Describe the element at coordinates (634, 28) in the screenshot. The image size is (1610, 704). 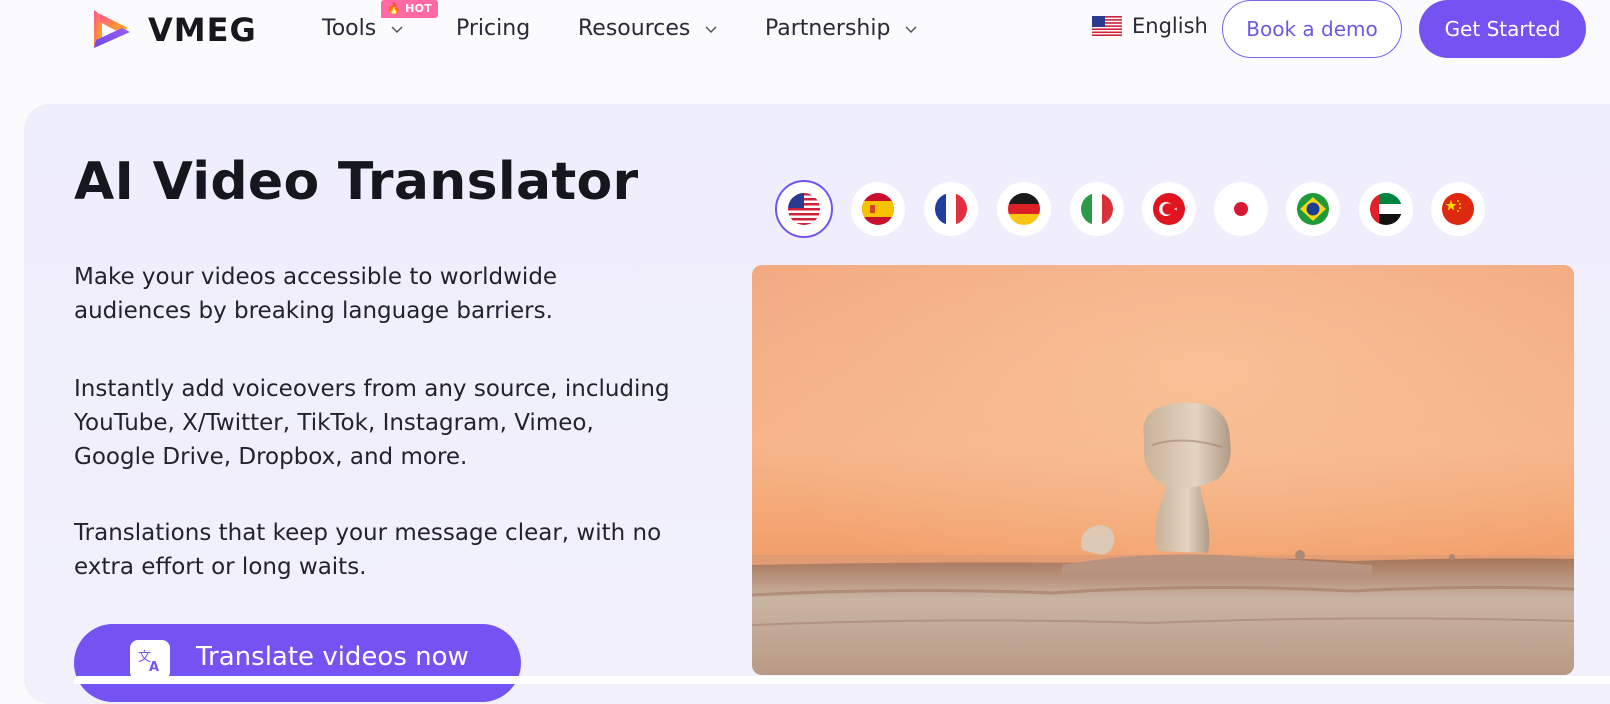
I see `nav-resources-label: Resources` at that location.